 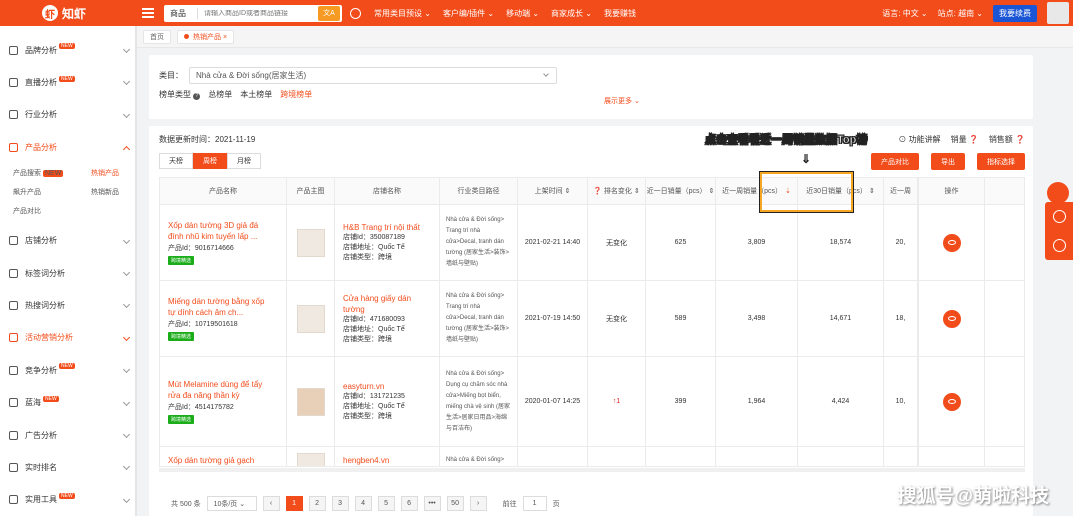 What do you see at coordinates (1059, 216) in the screenshot?
I see `chat-icon` at bounding box center [1059, 216].